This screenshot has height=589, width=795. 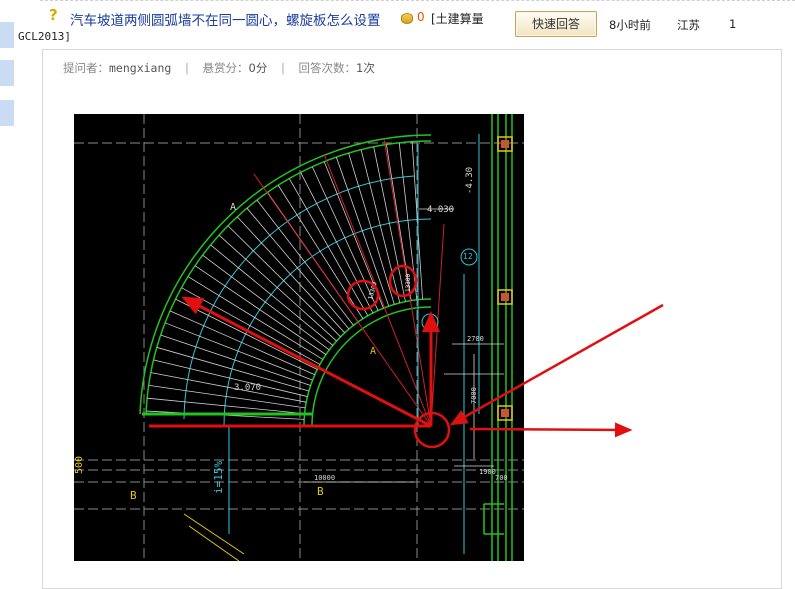 What do you see at coordinates (258, 68) in the screenshot?
I see `reward-value: 0分` at bounding box center [258, 68].